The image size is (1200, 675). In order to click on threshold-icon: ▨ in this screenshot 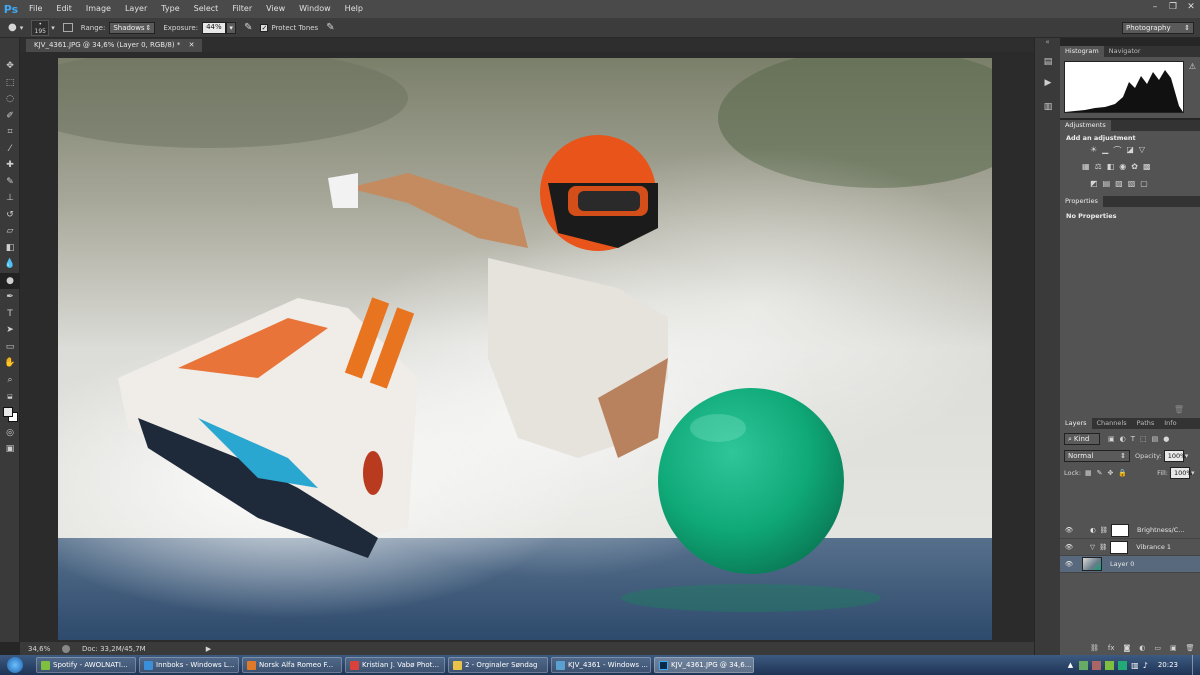, I will do `click(1119, 183)`.